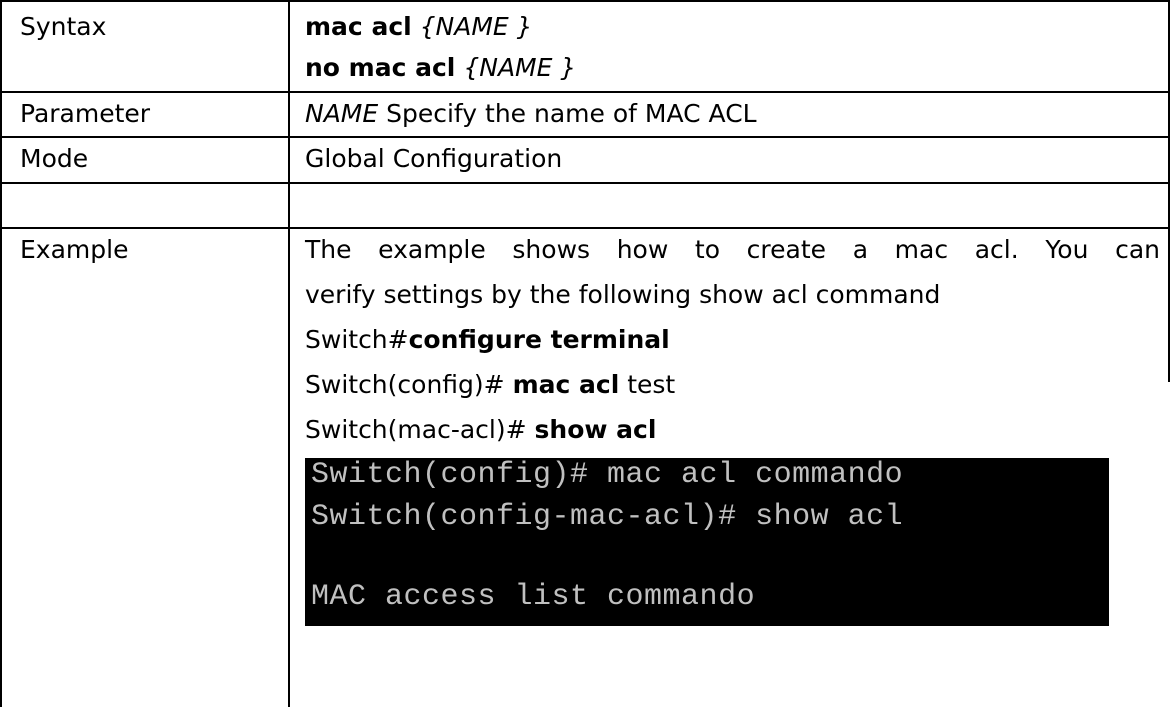 The height and width of the screenshot is (707, 1170). Describe the element at coordinates (420, 429) in the screenshot. I see `cli-prompt: Switch(mac-acl)#` at that location.